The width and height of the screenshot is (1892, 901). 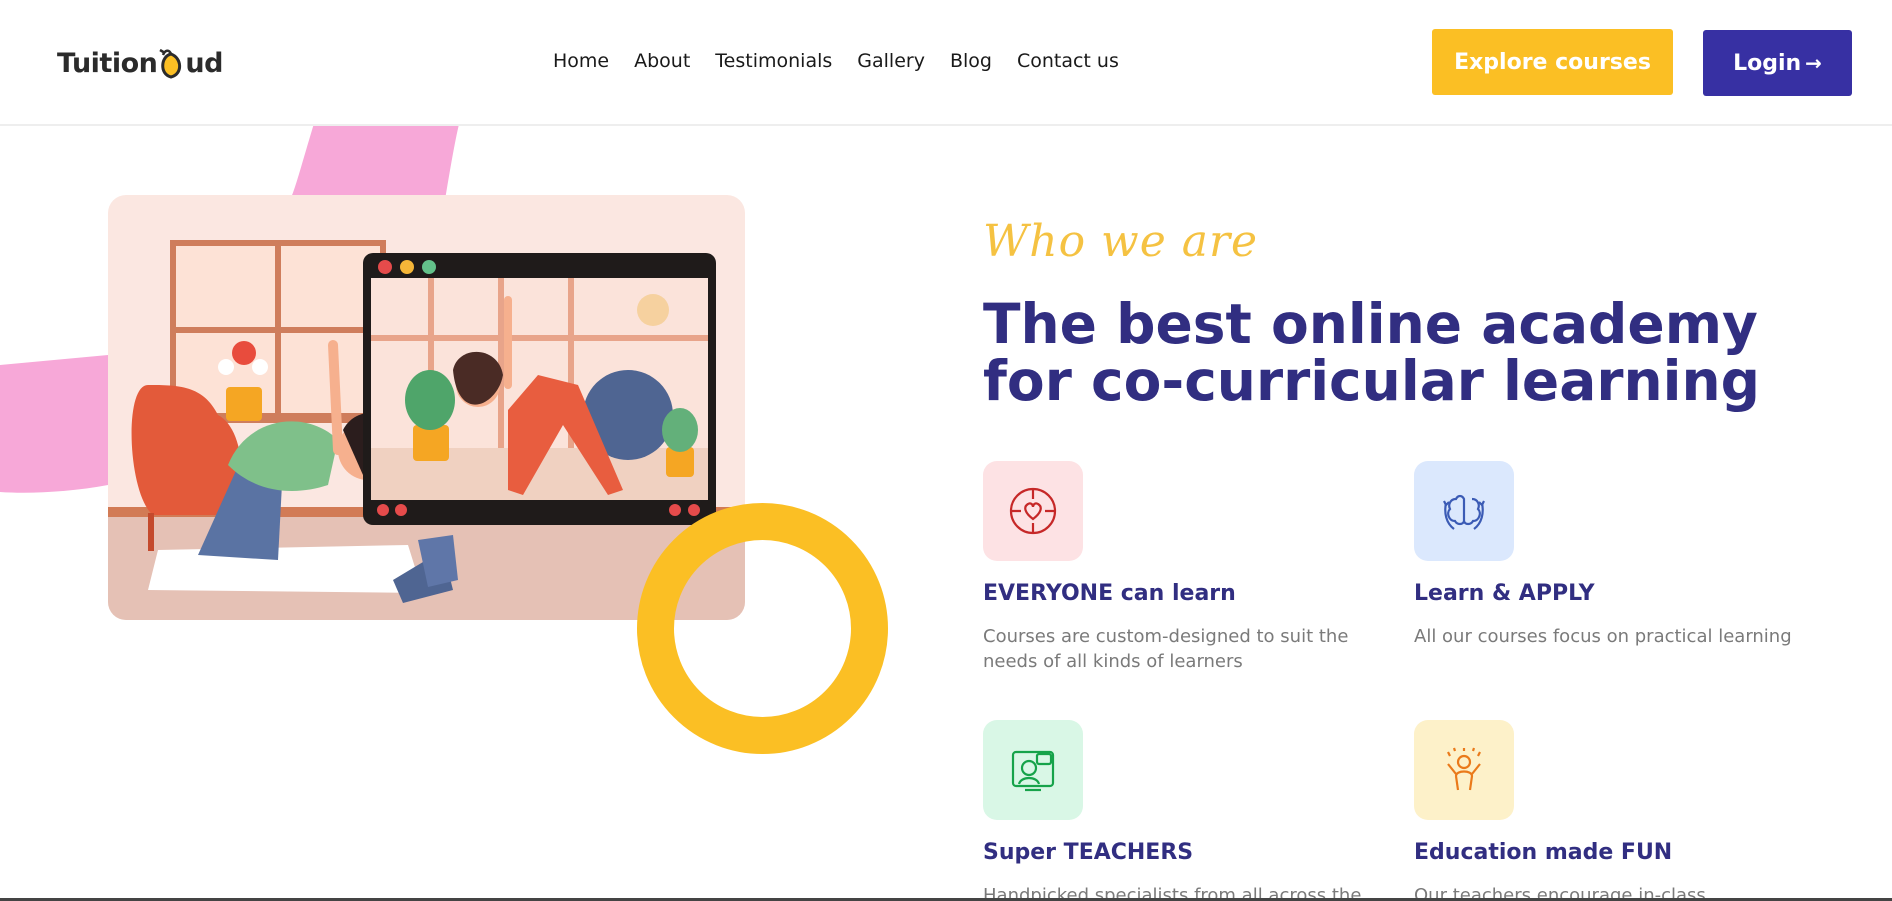 What do you see at coordinates (1088, 852) in the screenshot?
I see `feature-title: Super TEACHERS` at bounding box center [1088, 852].